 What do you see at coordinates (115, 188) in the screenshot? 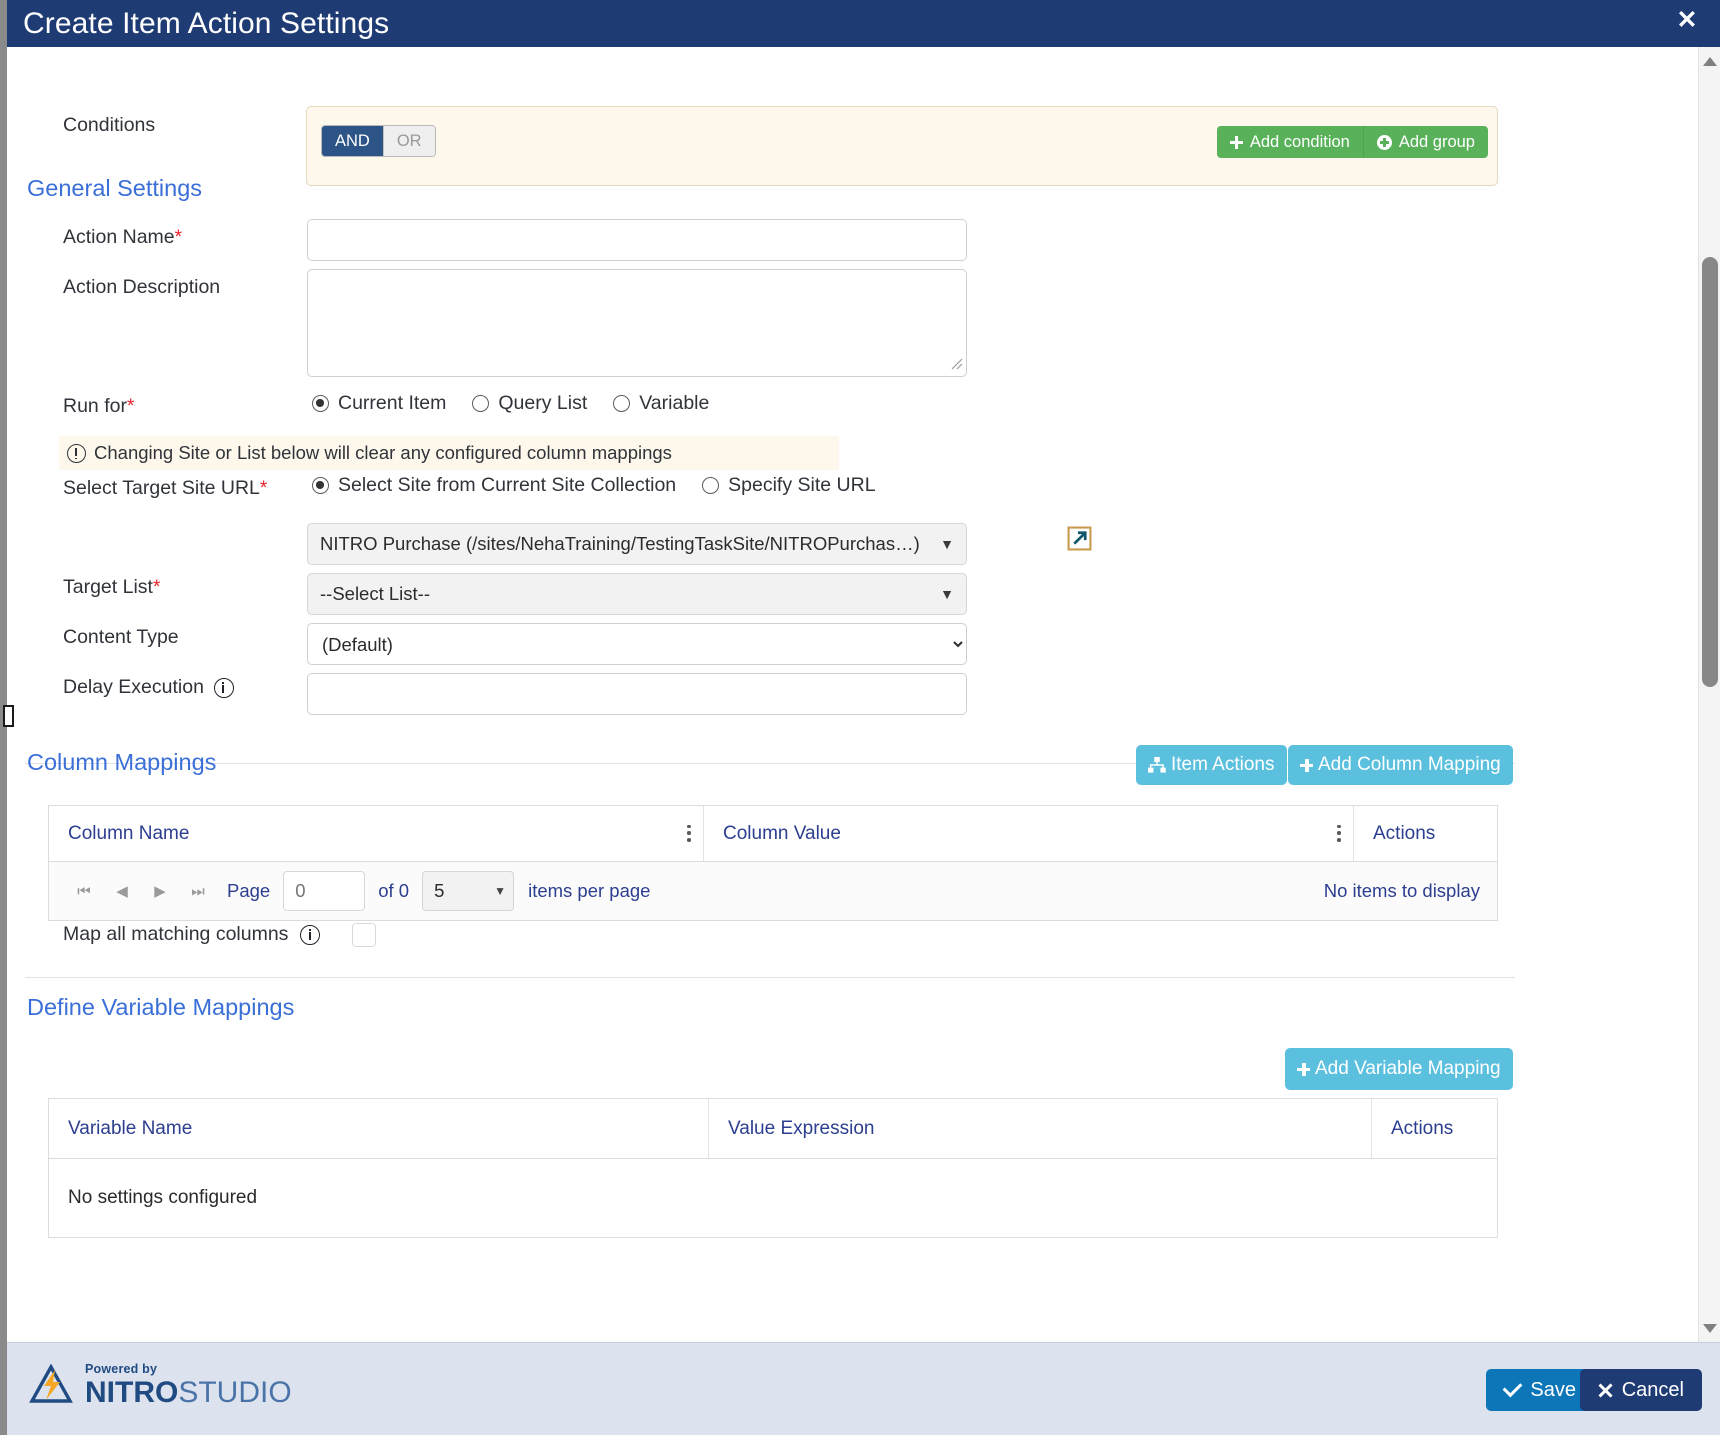
I see `general-settings-heading: General Settings` at bounding box center [115, 188].